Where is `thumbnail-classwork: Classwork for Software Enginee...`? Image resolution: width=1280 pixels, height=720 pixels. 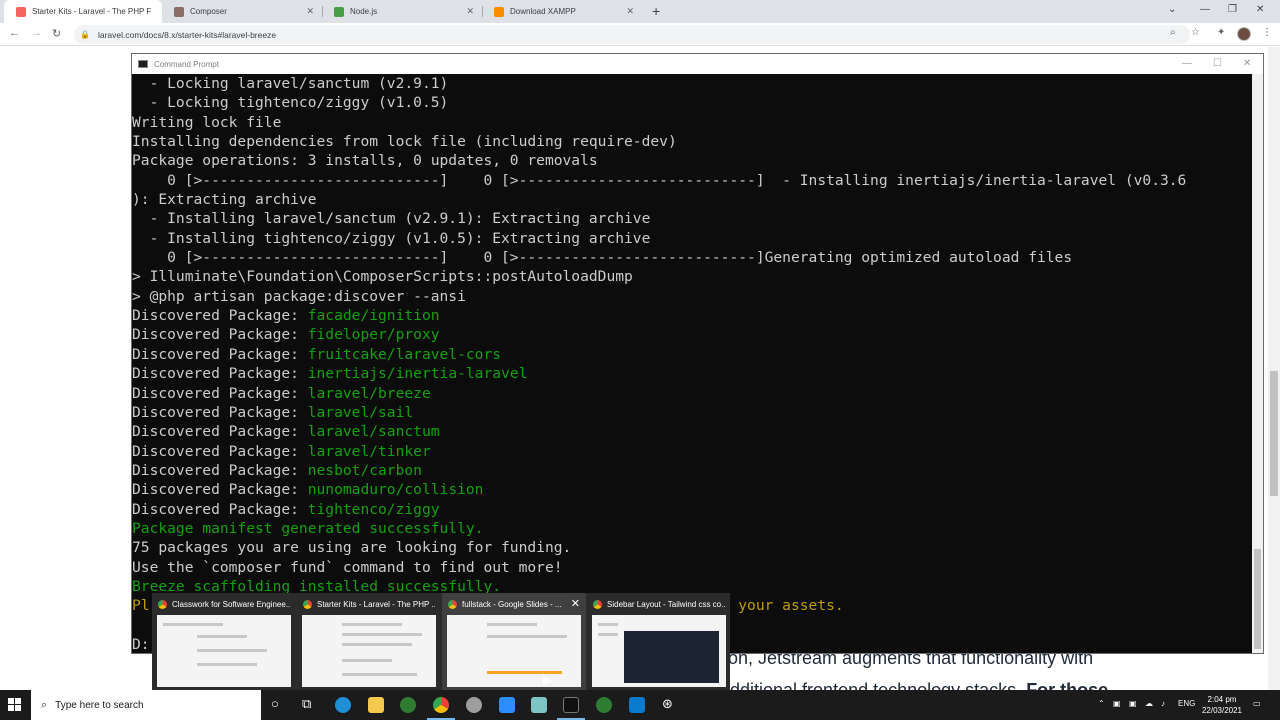
thumbnail-classwork: Classwork for Software Enginee... is located at coordinates (224, 641).